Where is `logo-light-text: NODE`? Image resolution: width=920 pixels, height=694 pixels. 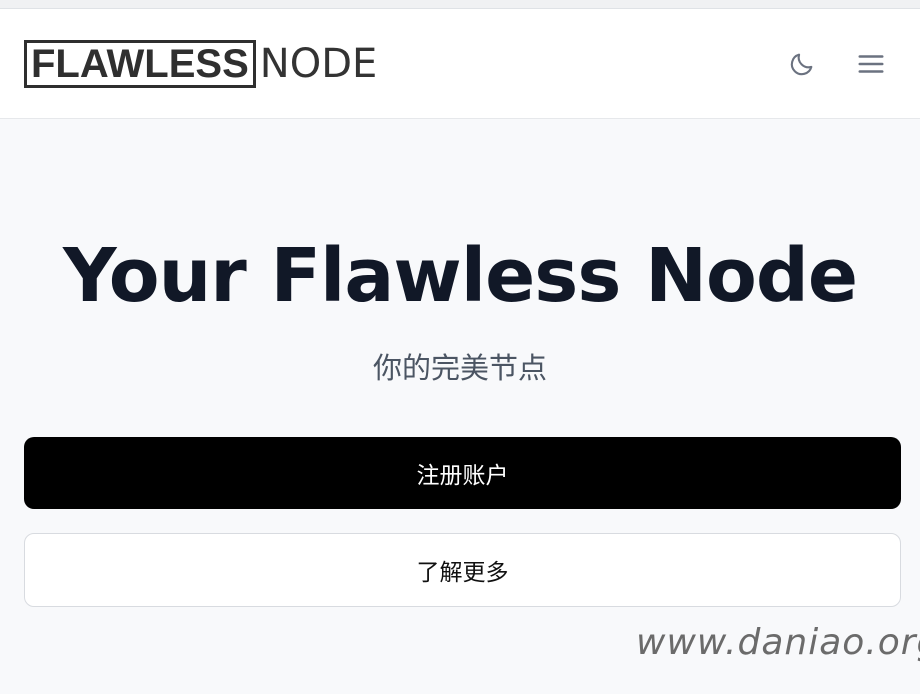
logo-light-text: NODE is located at coordinates (318, 64).